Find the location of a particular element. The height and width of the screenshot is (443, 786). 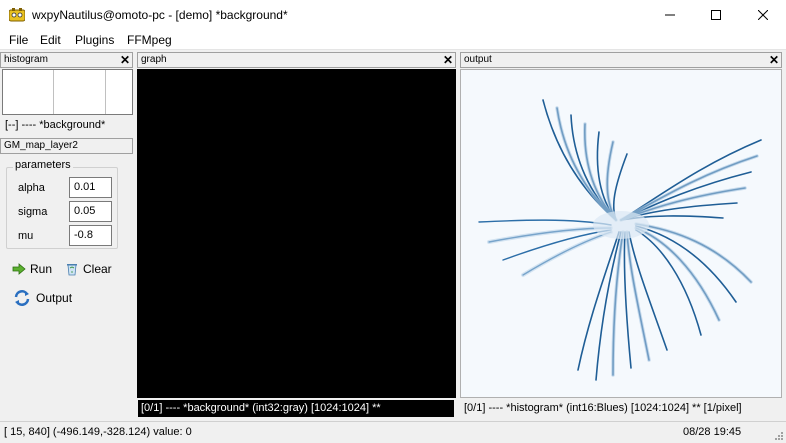

run-button: Run is located at coordinates (32, 269).